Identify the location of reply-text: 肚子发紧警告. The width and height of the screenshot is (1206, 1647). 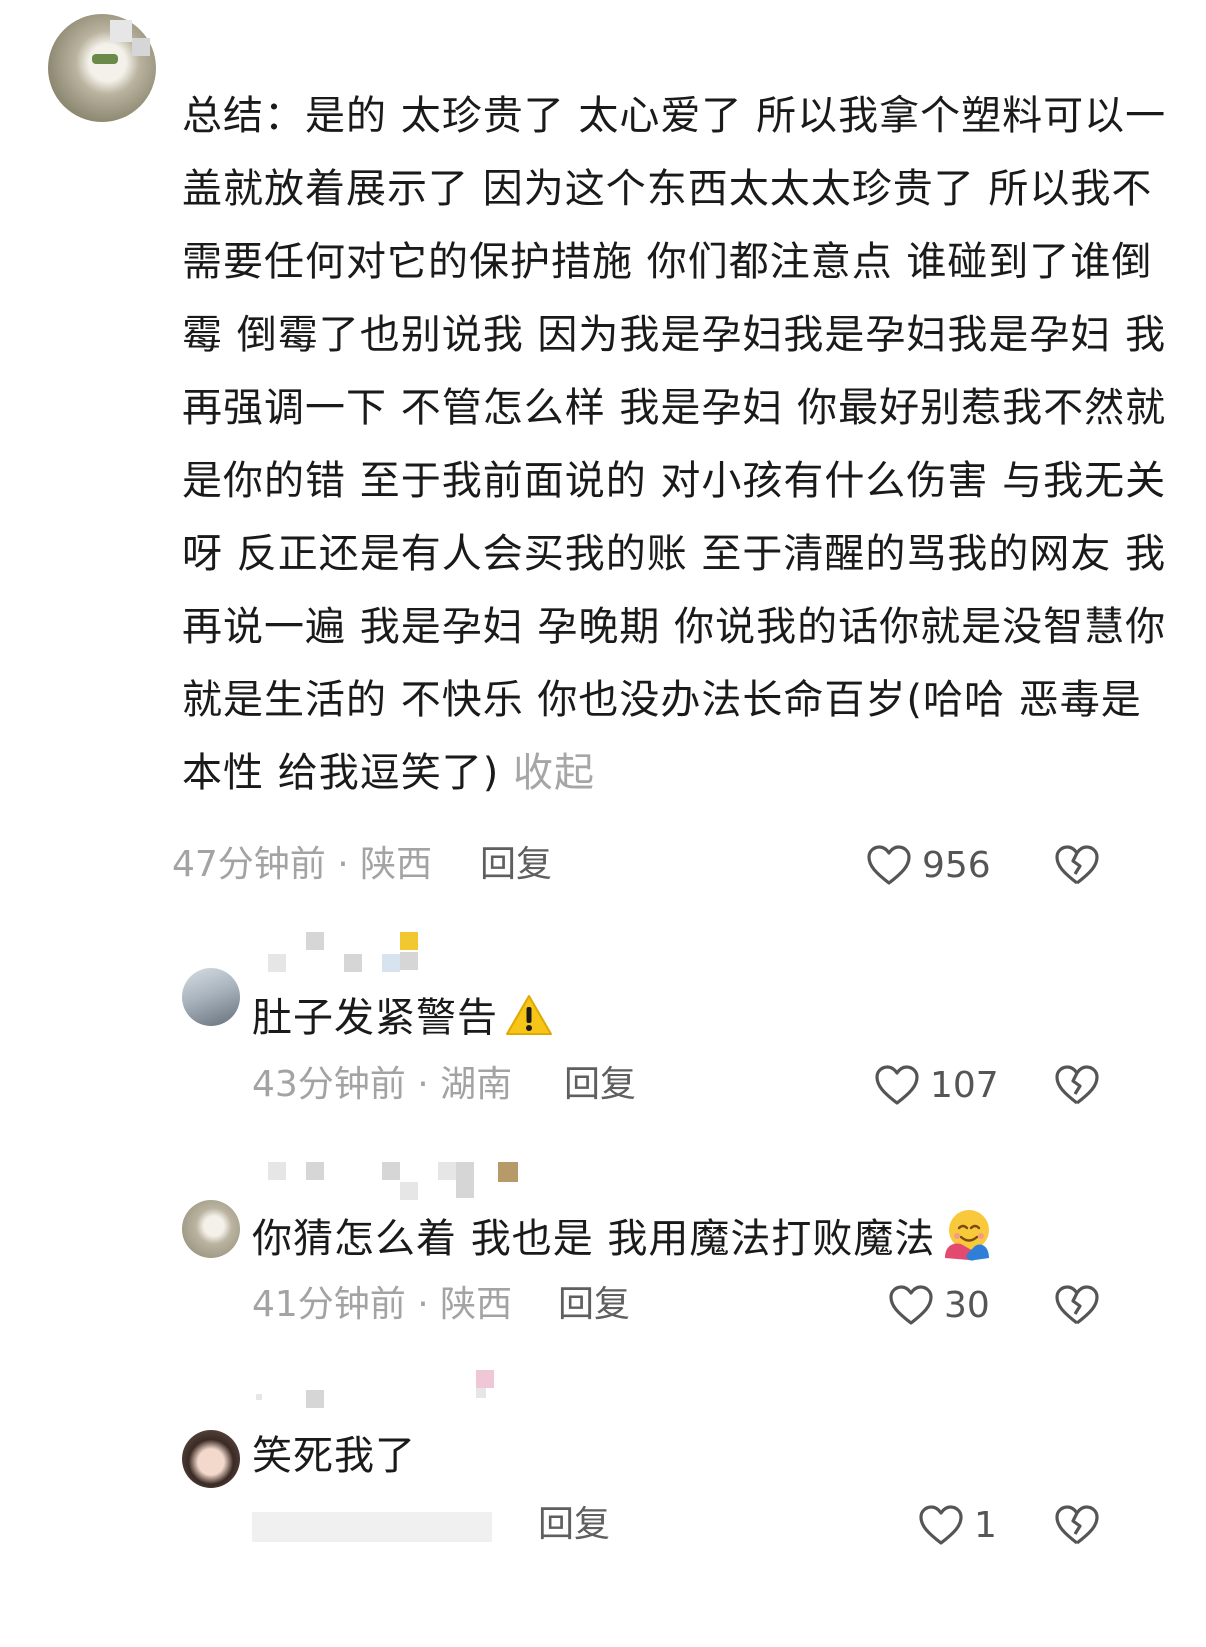
(403, 1018).